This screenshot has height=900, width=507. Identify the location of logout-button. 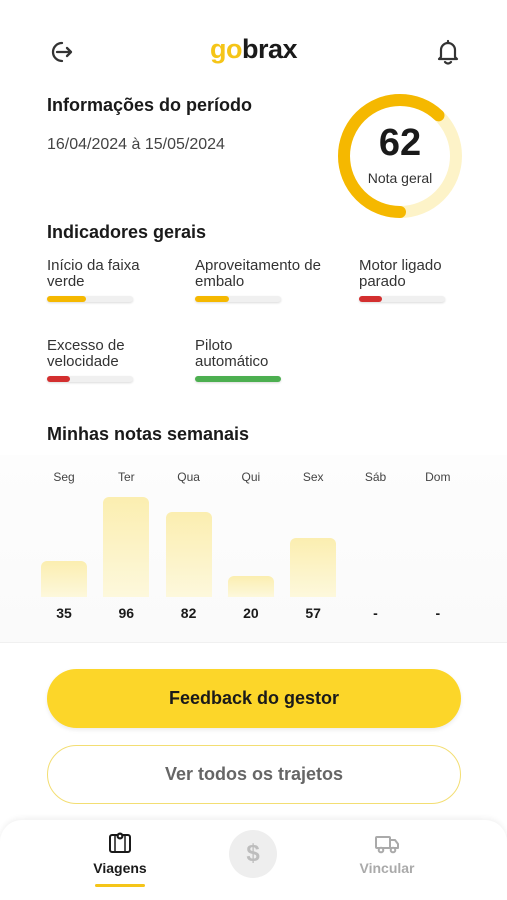
(60, 52).